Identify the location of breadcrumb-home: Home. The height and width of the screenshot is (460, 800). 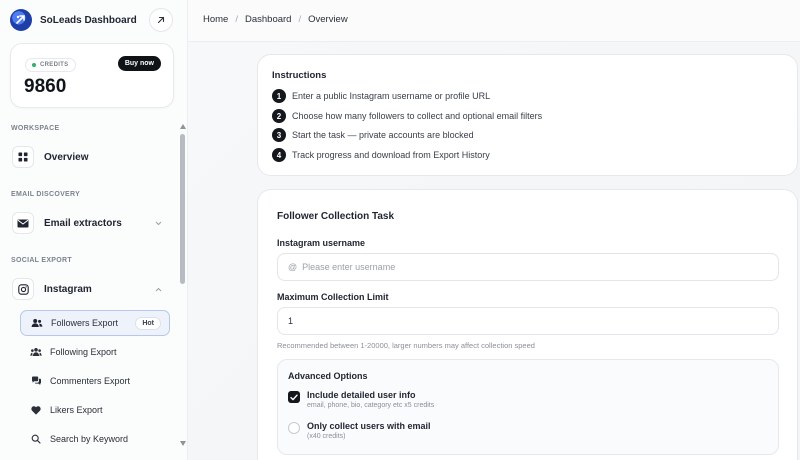
(215, 19).